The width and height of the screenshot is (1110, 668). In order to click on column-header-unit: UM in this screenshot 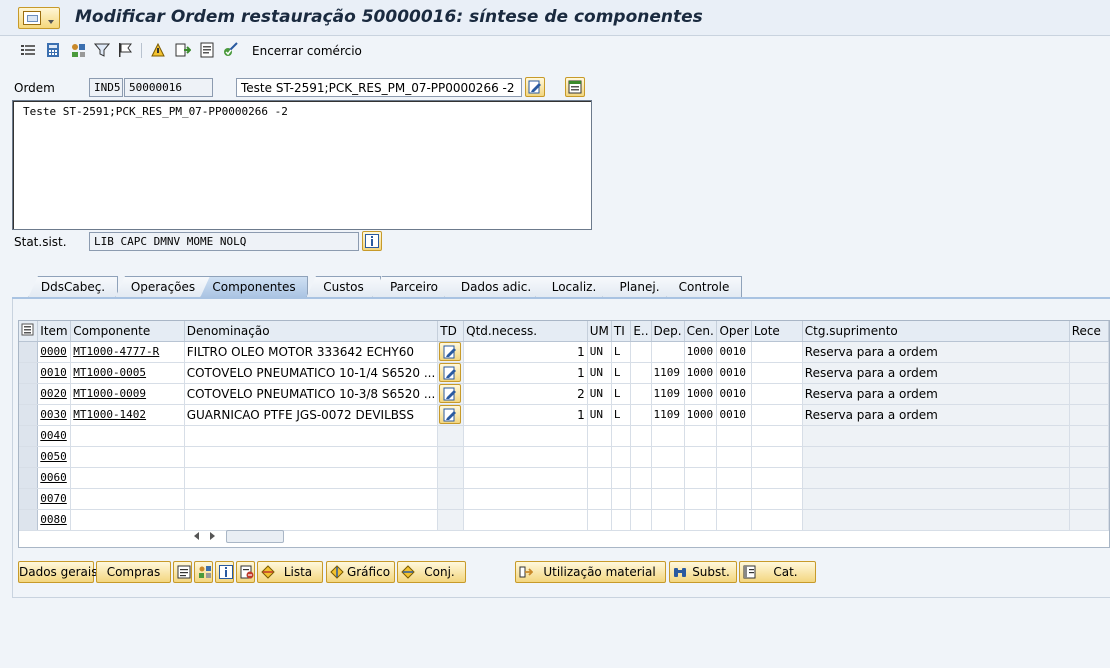, I will do `click(599, 331)`.